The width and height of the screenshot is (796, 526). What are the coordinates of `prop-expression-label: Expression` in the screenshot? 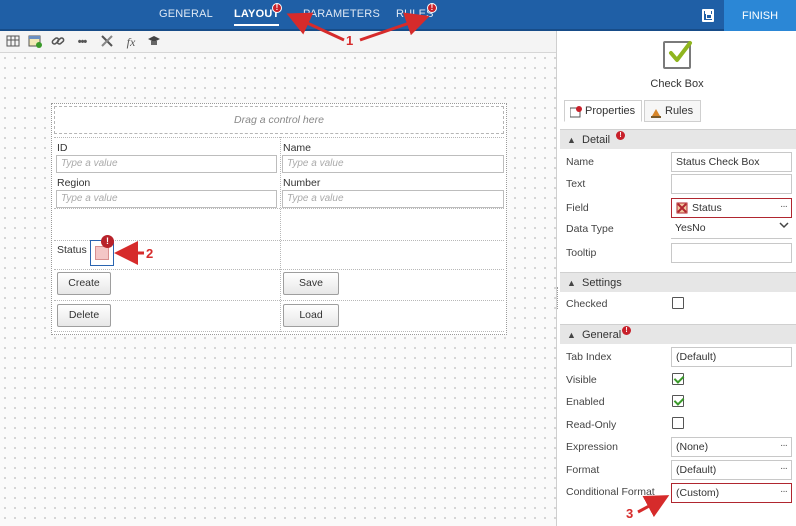 It's located at (592, 447).